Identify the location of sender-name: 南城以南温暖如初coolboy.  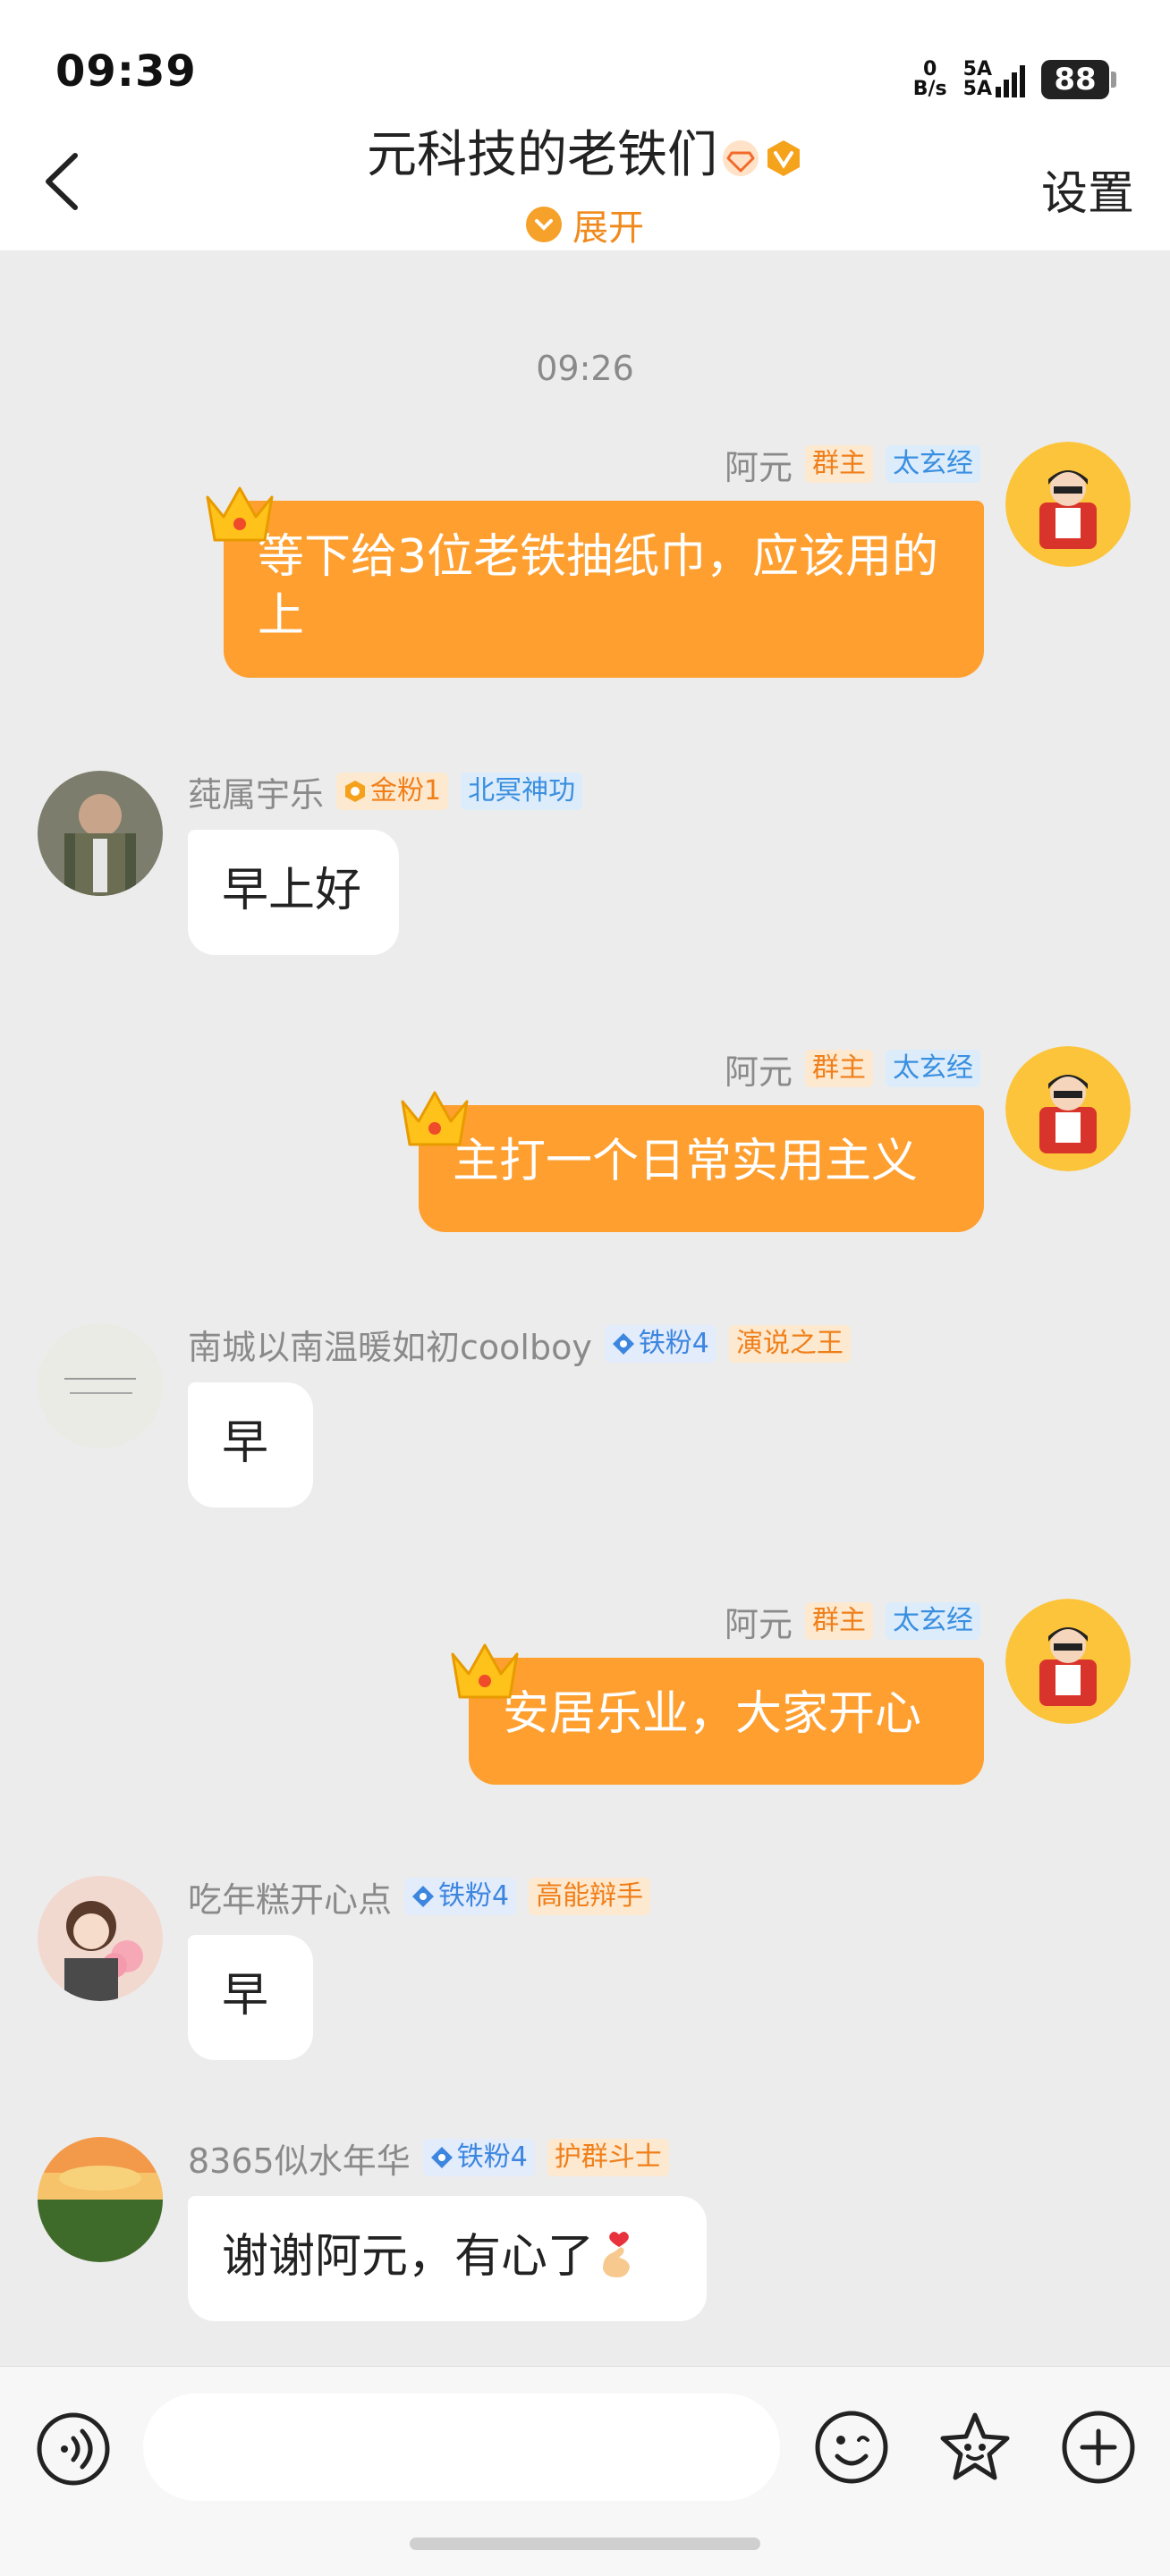
(390, 1347).